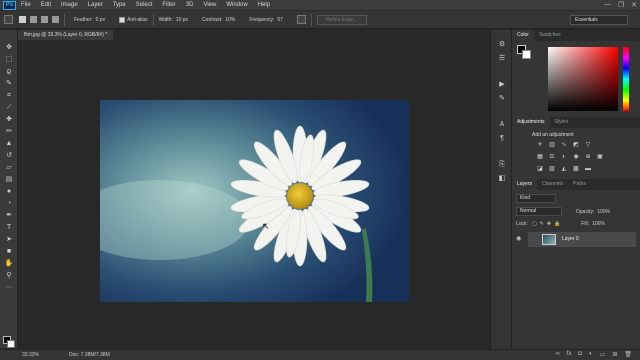 Image resolution: width=640 pixels, height=360 pixels. What do you see at coordinates (8, 19) in the screenshot?
I see `tool-preset-picker` at bounding box center [8, 19].